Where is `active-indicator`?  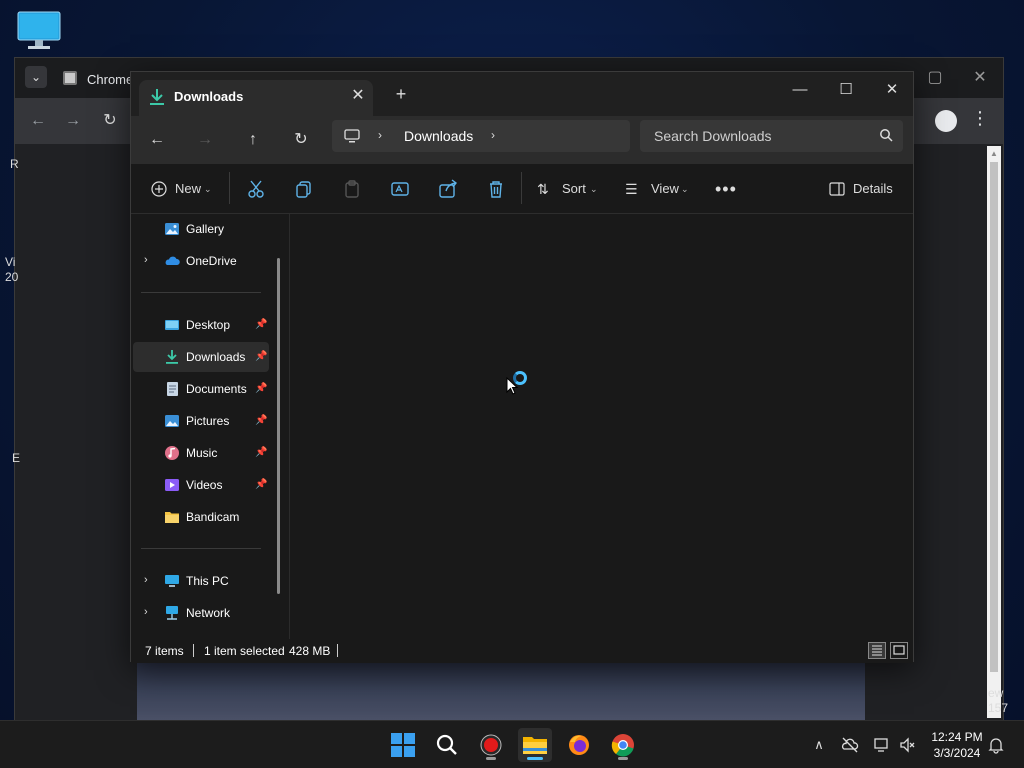
active-indicator is located at coordinates (535, 758).